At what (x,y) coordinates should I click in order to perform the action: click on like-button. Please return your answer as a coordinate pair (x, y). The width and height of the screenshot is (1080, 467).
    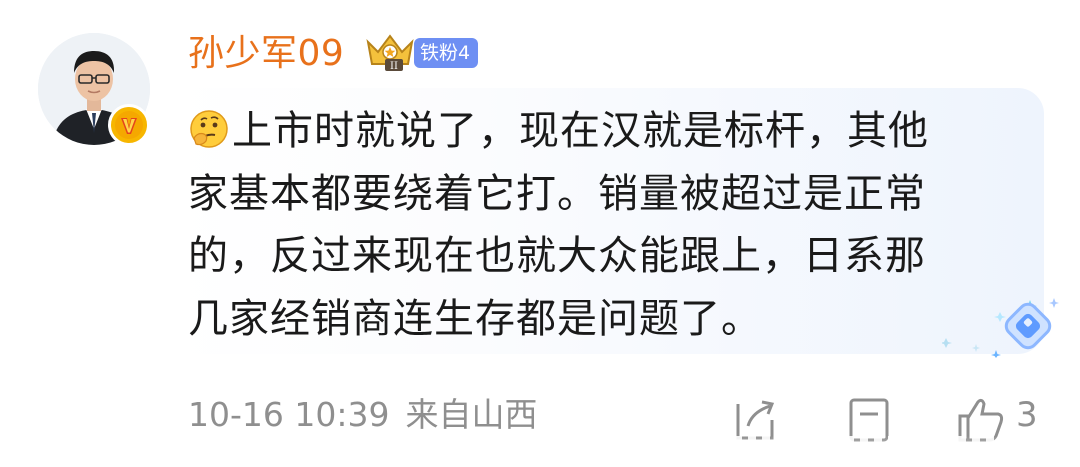
    Looking at the image, I should click on (982, 419).